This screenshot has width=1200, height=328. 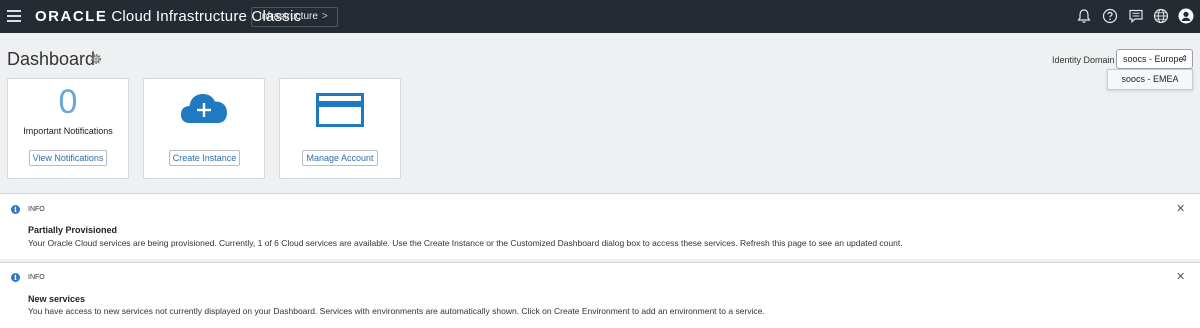 What do you see at coordinates (204, 158) in the screenshot?
I see `create-instance-button: Create Instance` at bounding box center [204, 158].